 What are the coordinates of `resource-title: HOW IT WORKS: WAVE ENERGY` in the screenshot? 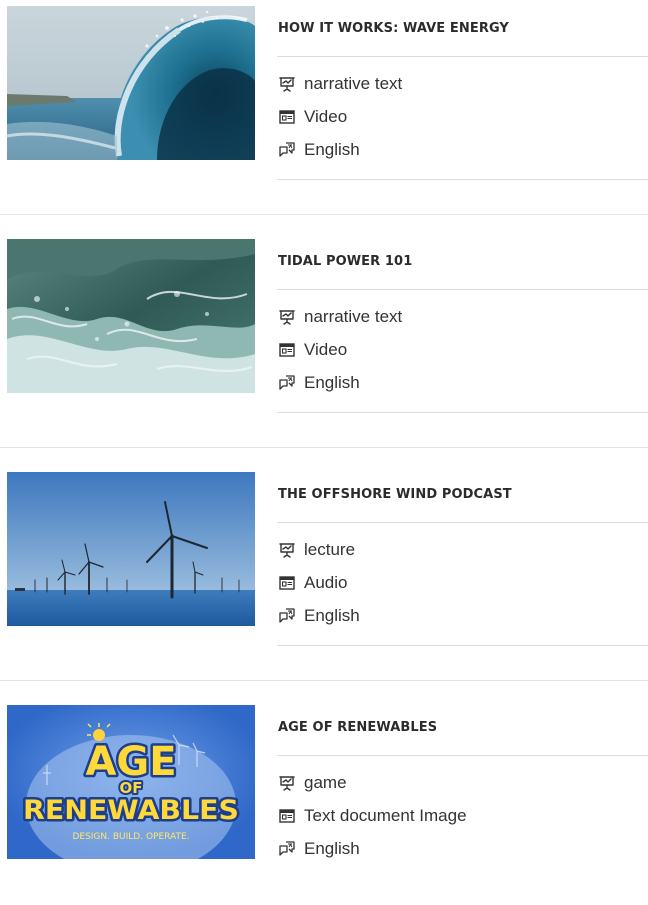 It's located at (393, 28).